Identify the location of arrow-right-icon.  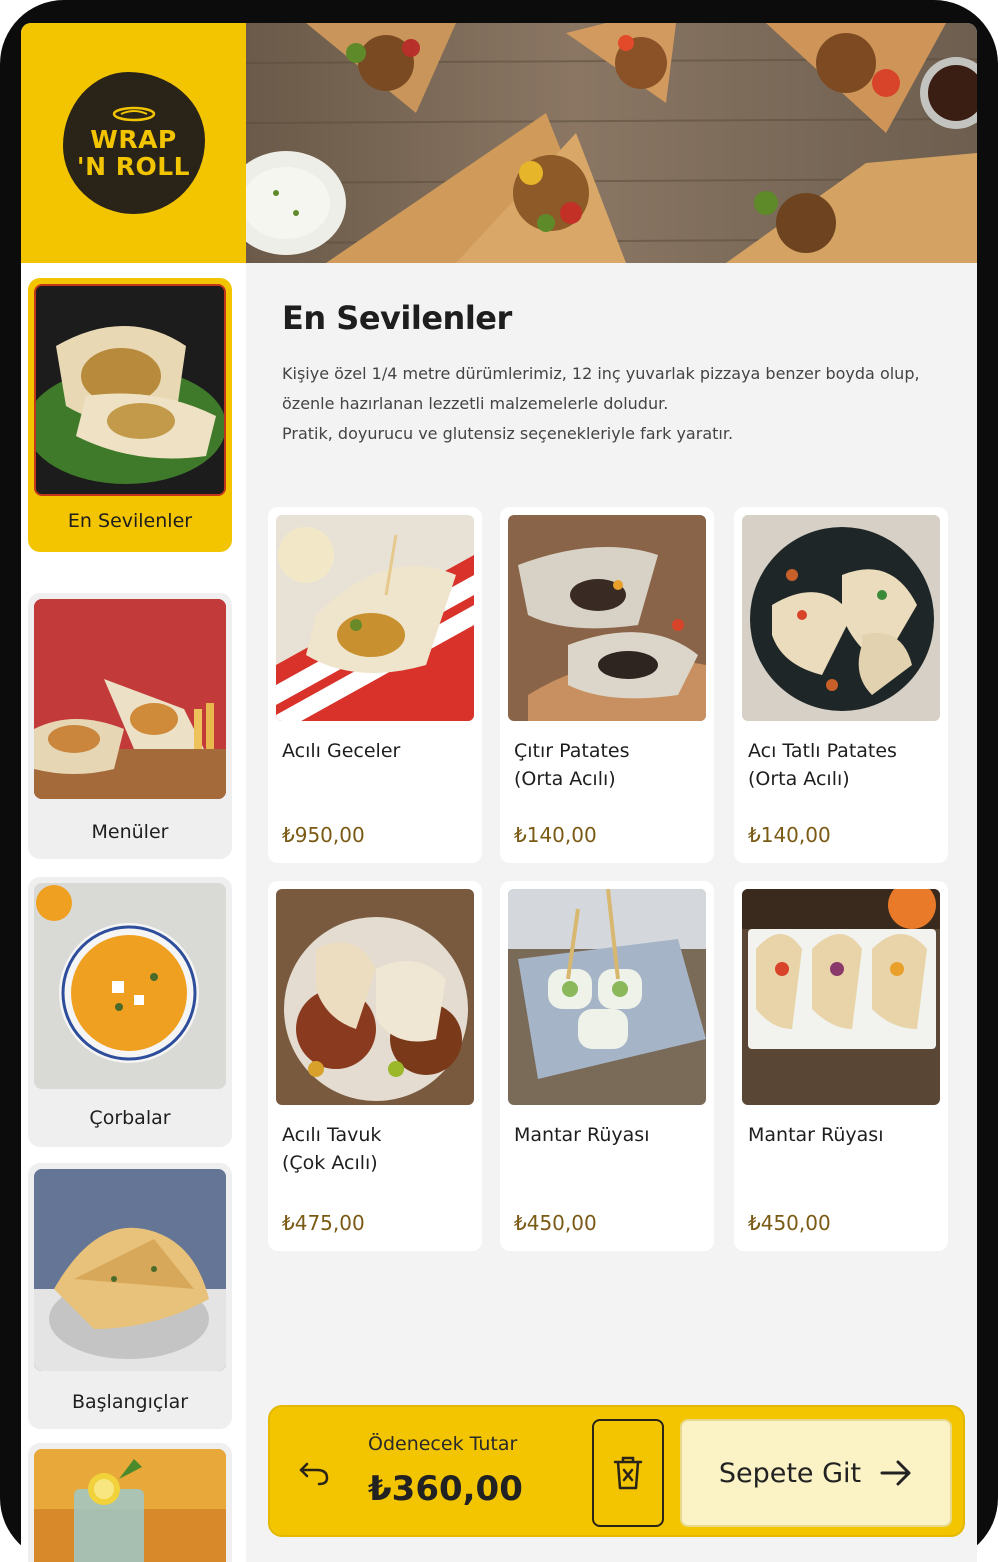
(895, 1473).